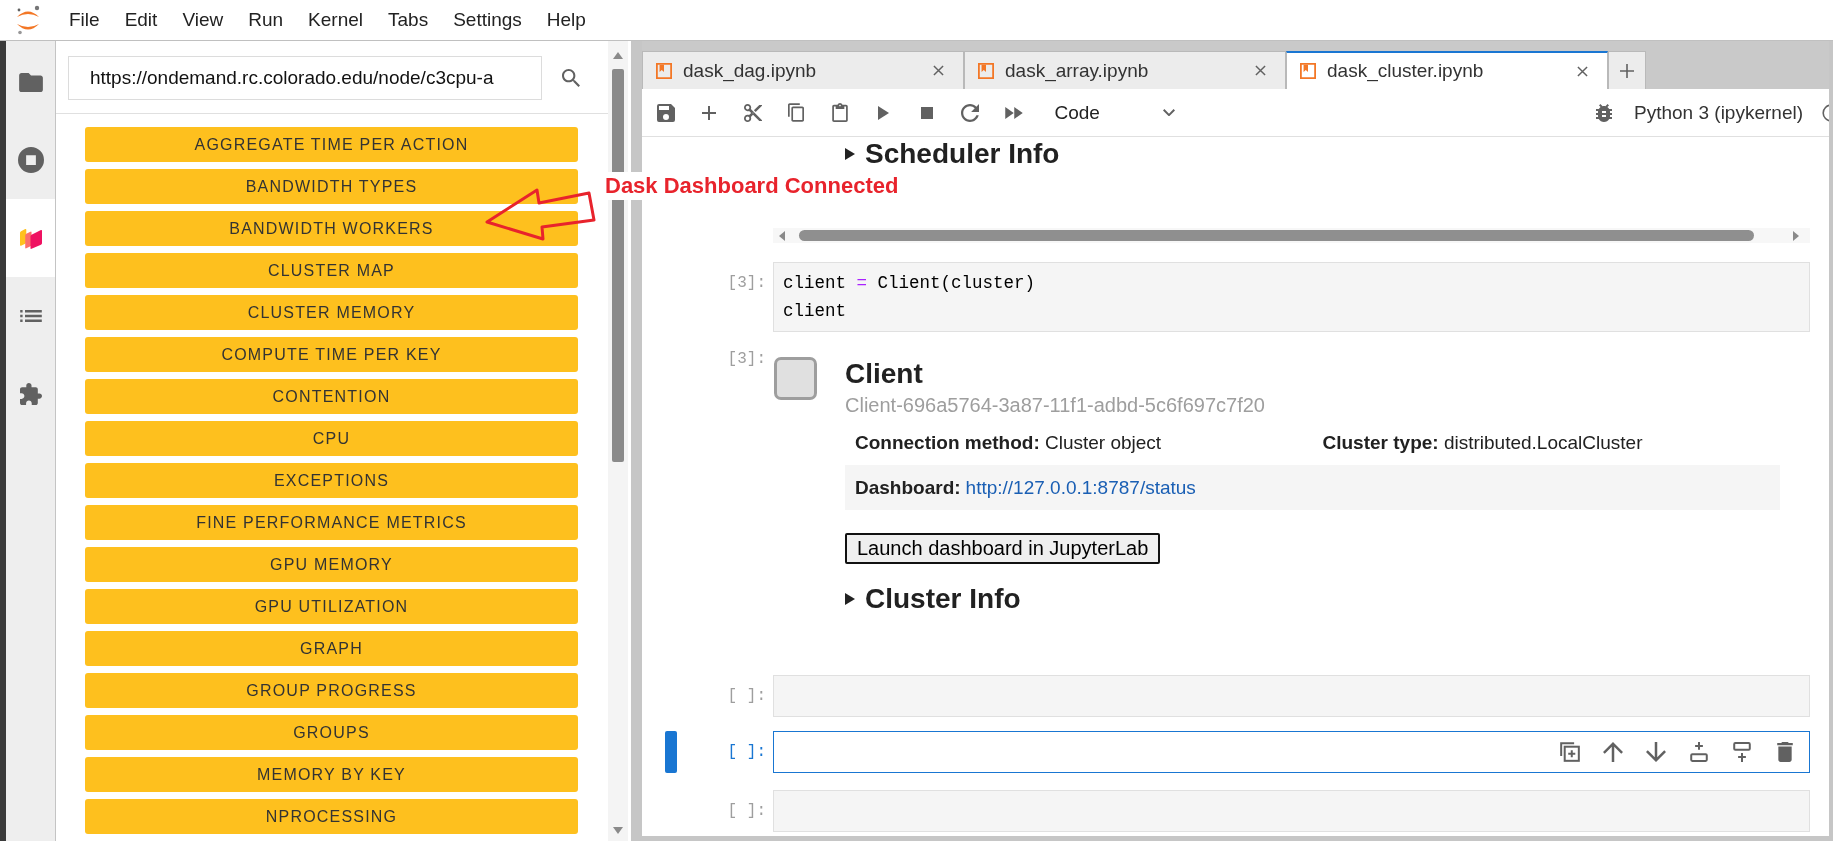  I want to click on menu-item: Help, so click(566, 20).